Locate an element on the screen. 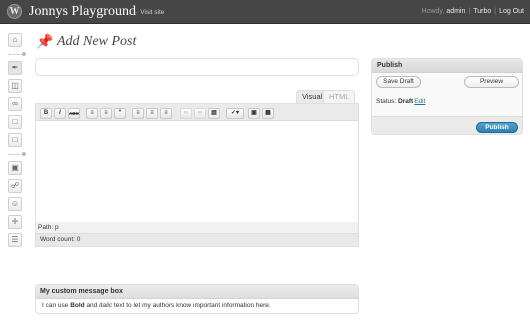 The height and width of the screenshot is (326, 530). fullscreen-icon: ▣ is located at coordinates (254, 113).